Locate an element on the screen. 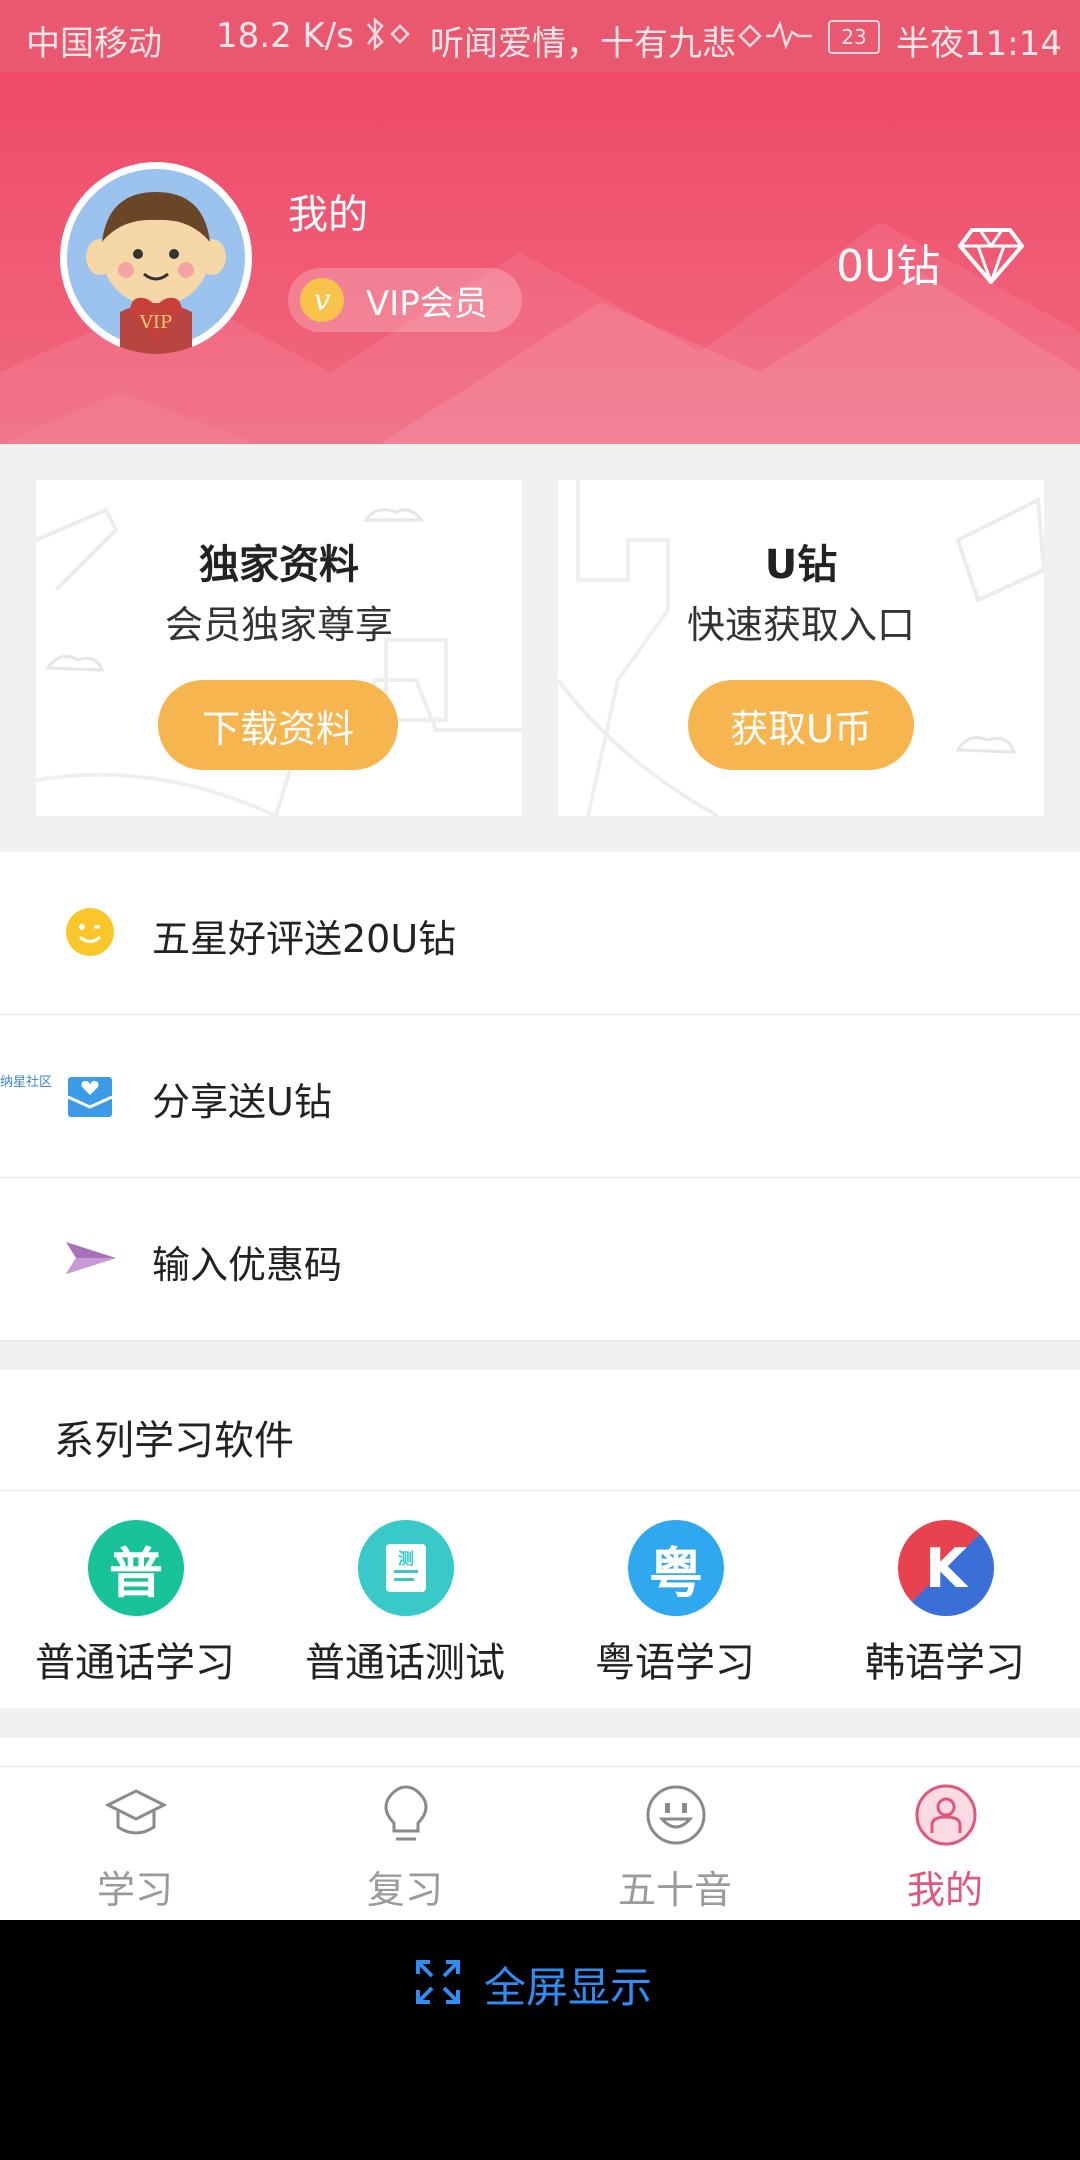 The image size is (1080, 2160). community-tag: 纳星社区 is located at coordinates (26, 1082).